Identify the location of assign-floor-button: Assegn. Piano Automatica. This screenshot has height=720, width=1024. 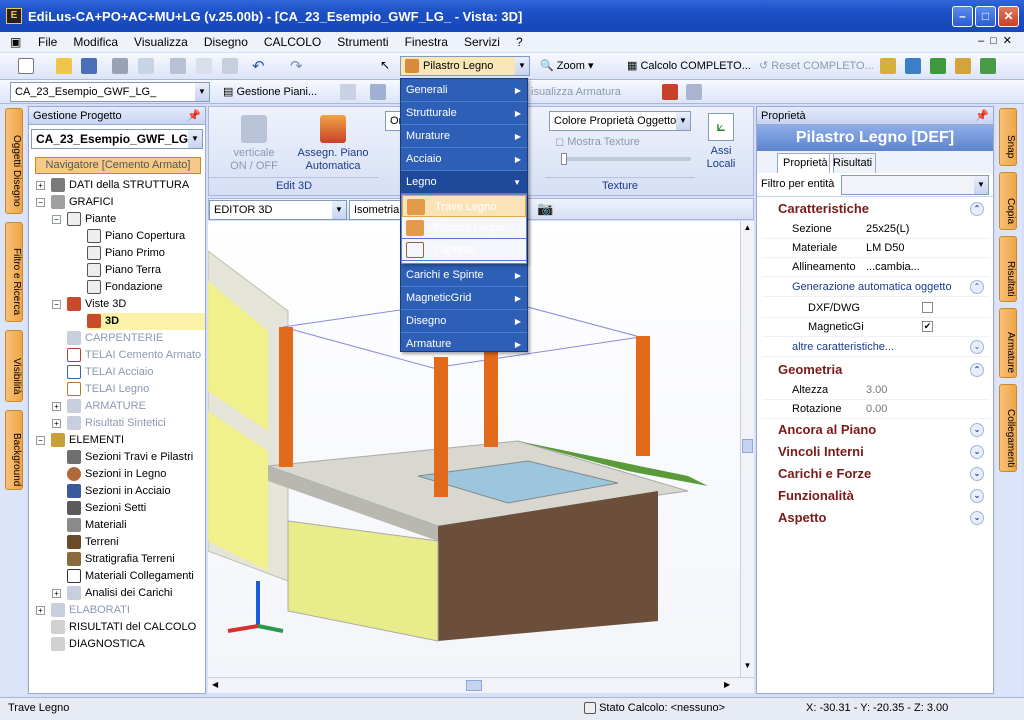
(333, 144).